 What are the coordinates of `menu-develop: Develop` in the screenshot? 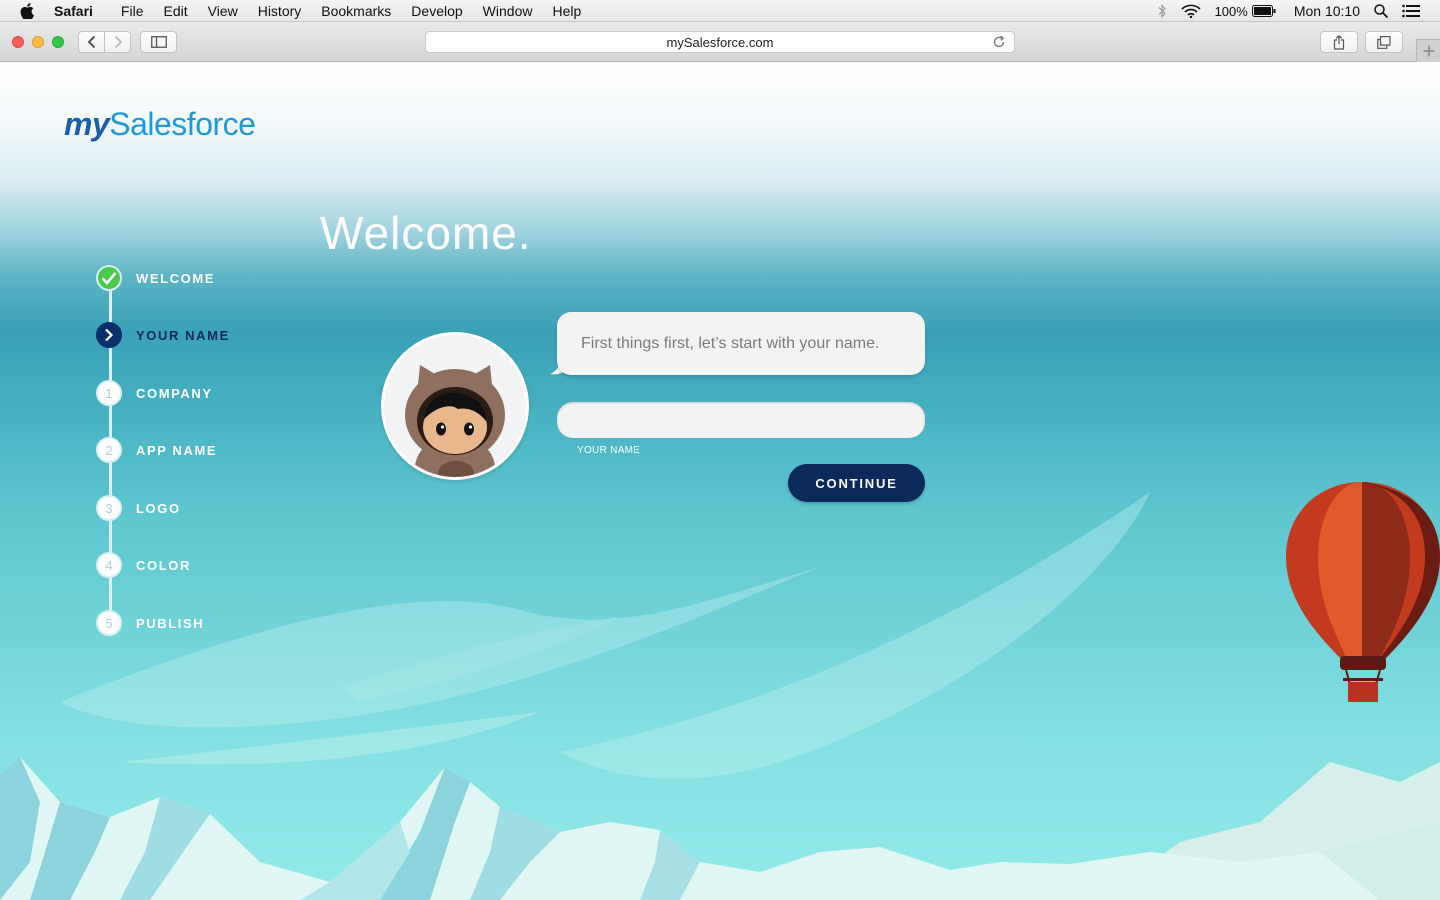 It's located at (436, 11).